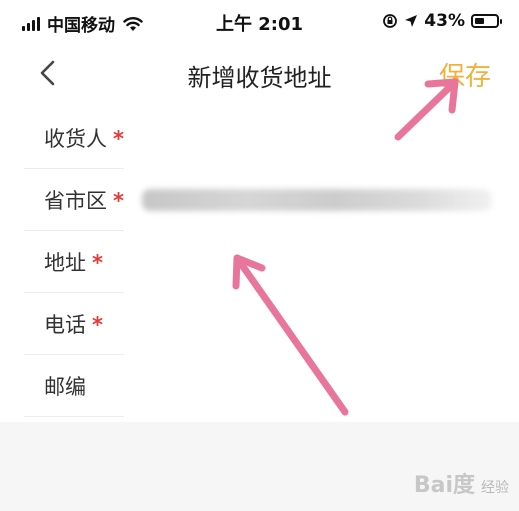 The width and height of the screenshot is (519, 511). I want to click on form-row-region: 省市区 *, so click(271, 200).